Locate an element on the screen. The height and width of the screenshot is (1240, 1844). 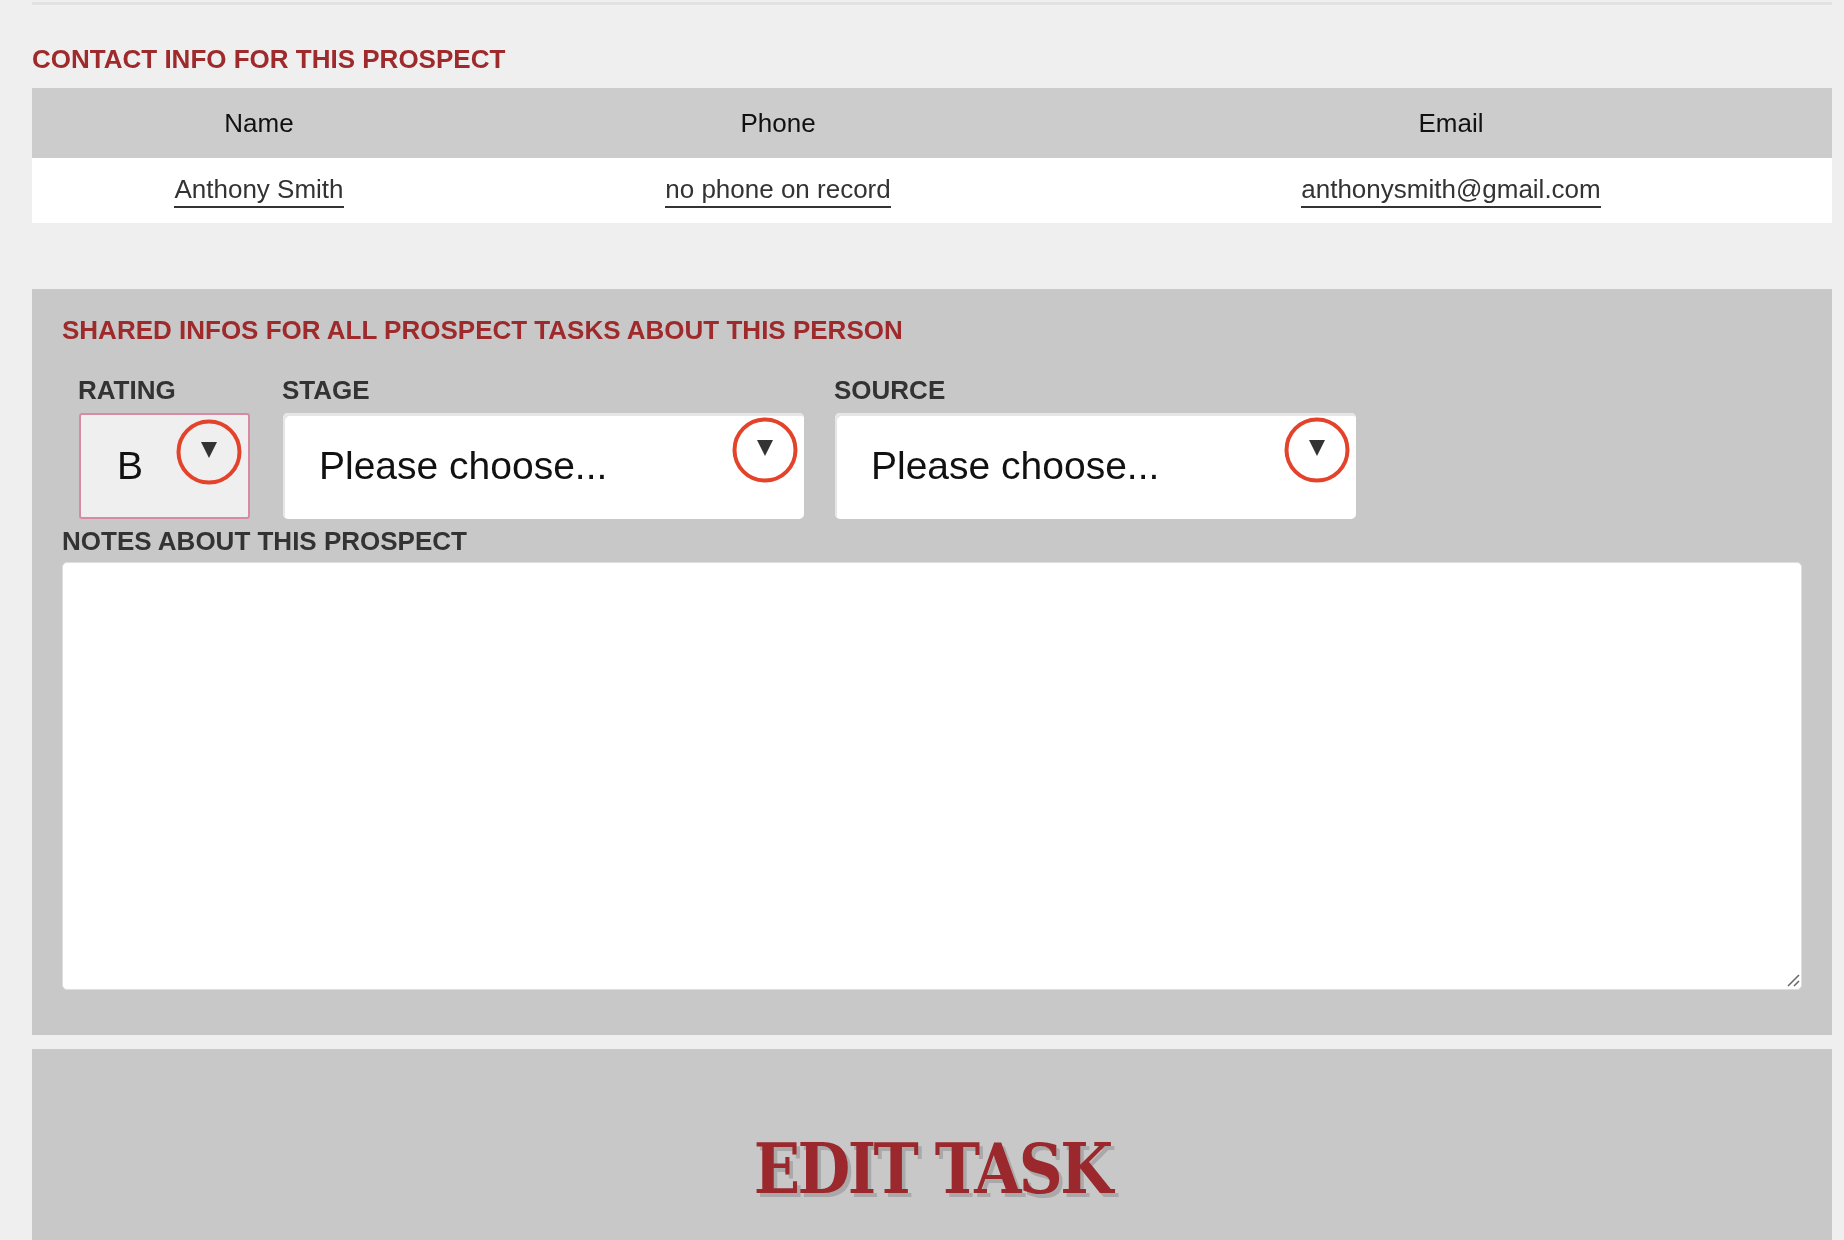
section-heading: CONTACT INFO FOR THIS PROSPECT is located at coordinates (269, 59).